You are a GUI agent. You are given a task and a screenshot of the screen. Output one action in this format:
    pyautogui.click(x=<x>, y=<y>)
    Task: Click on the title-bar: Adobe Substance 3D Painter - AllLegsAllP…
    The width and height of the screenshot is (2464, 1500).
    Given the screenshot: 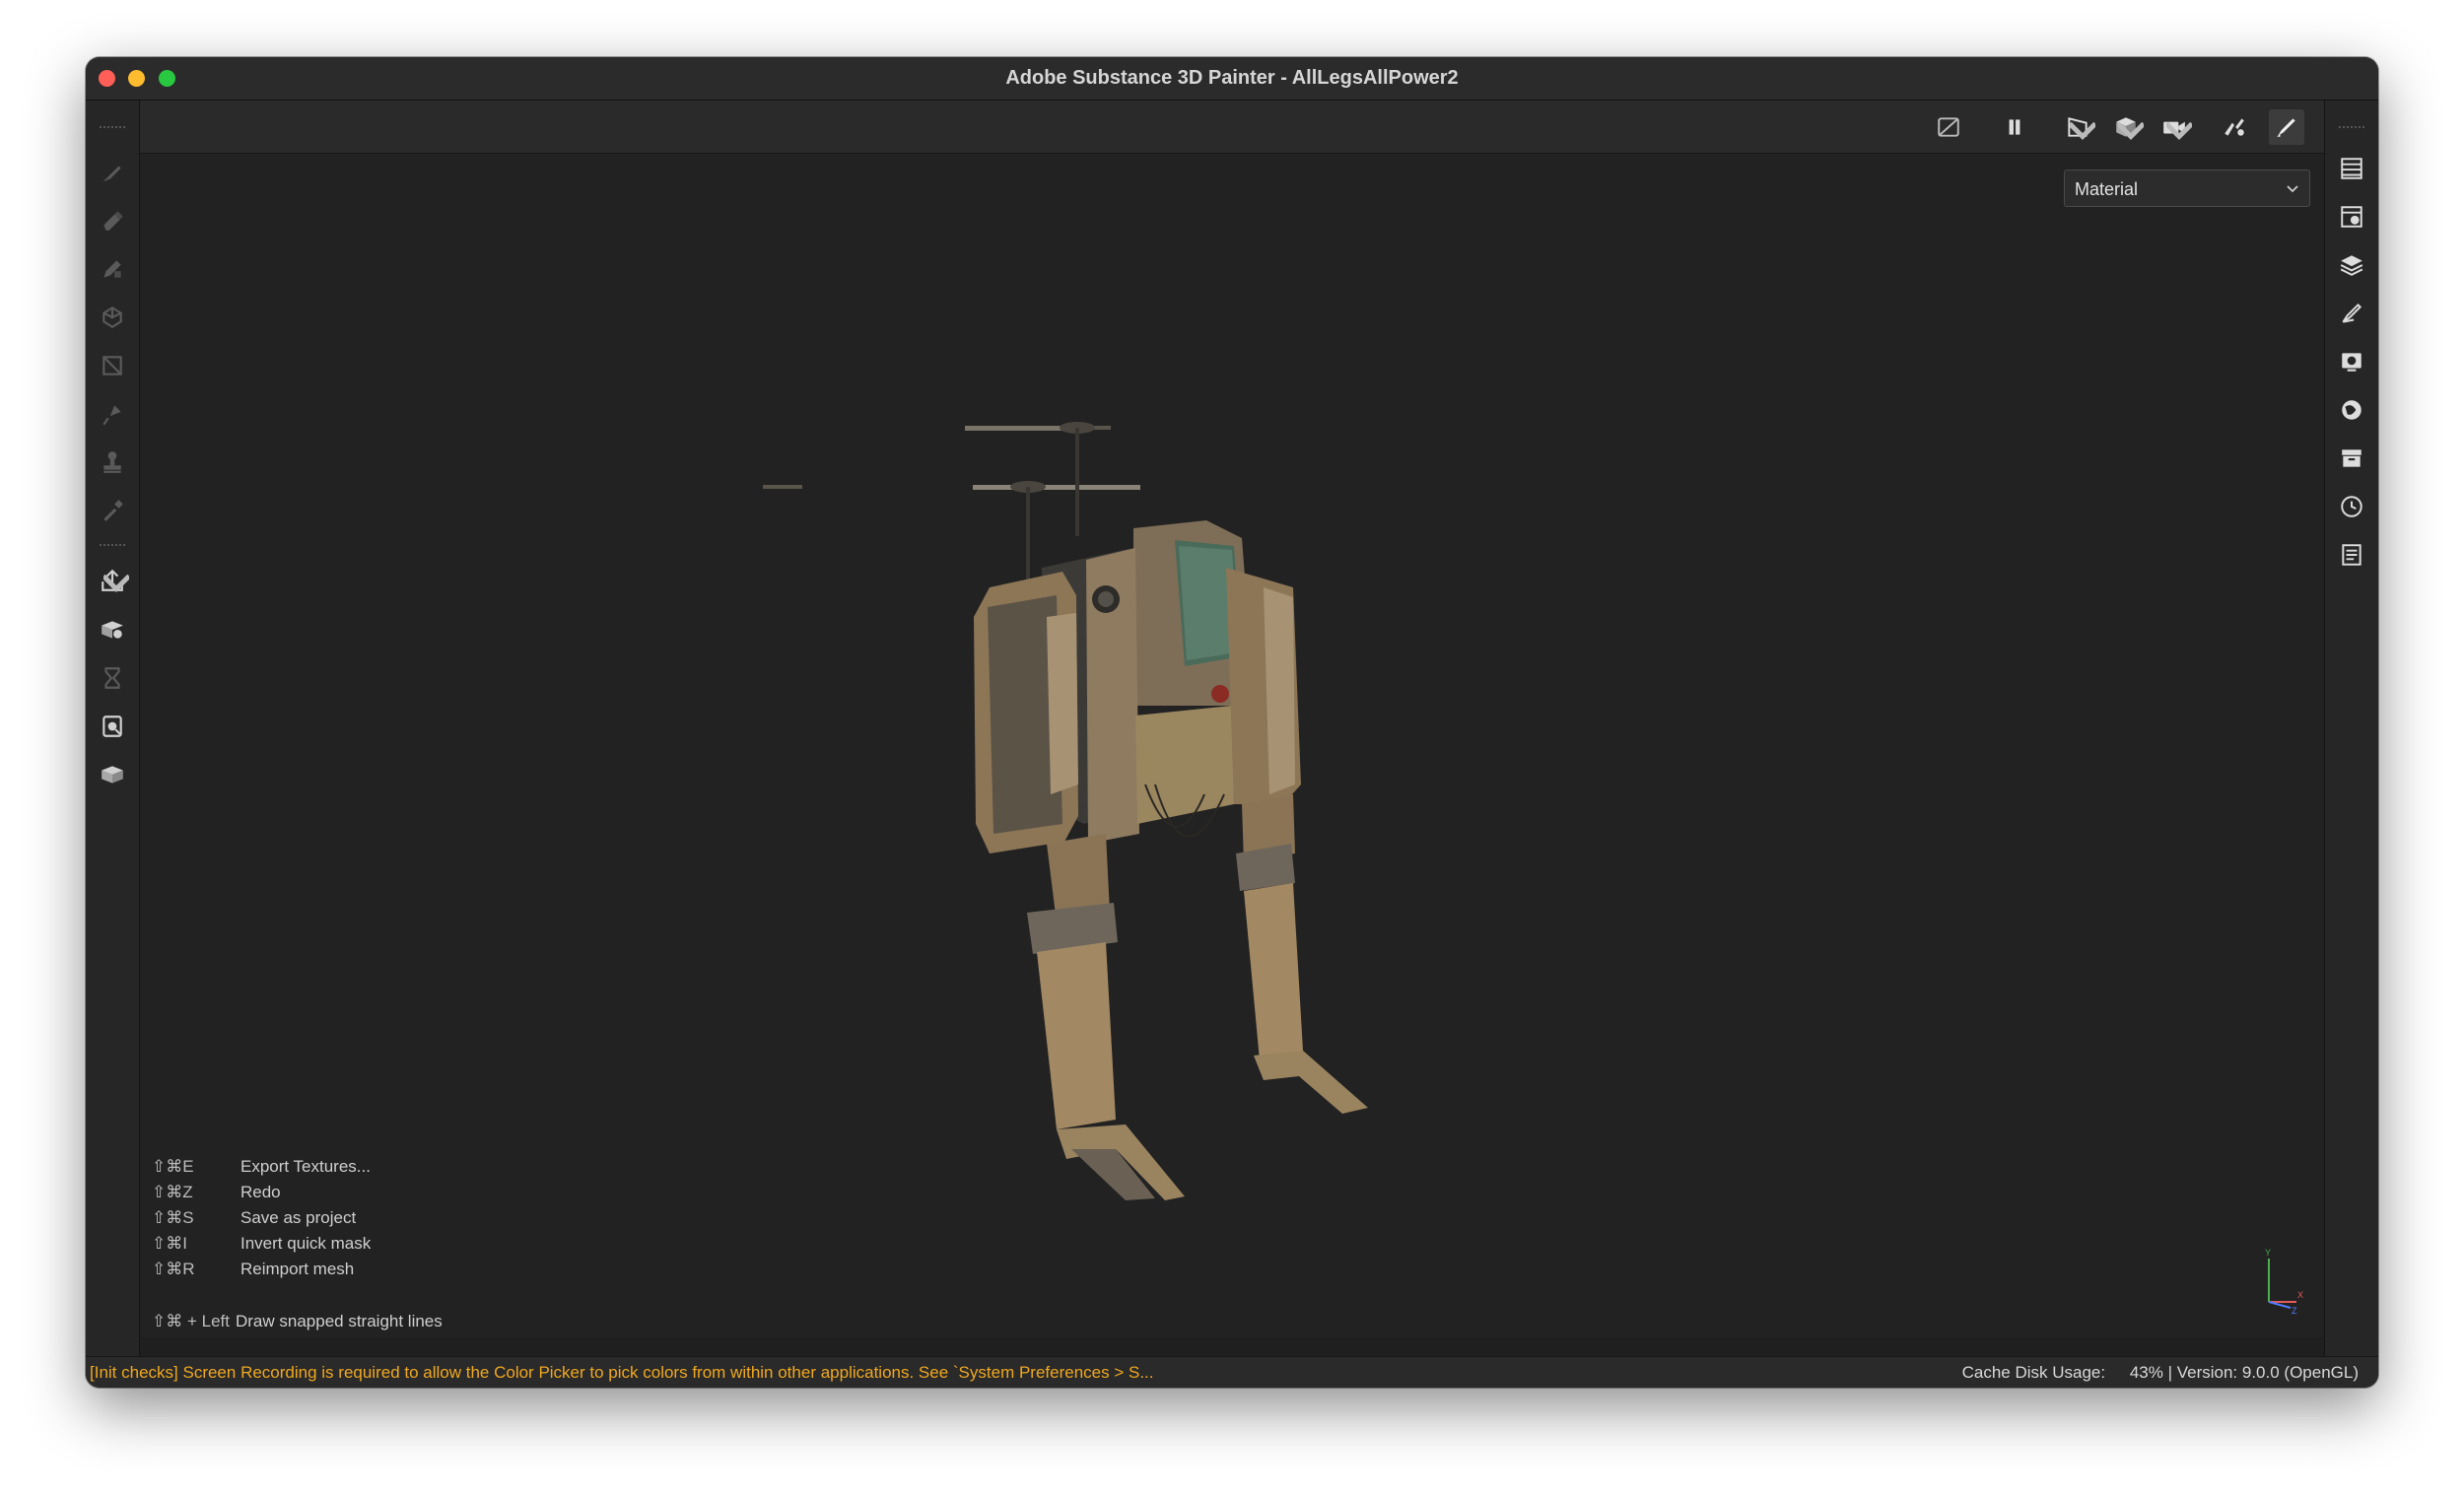 What is the action you would take?
    pyautogui.click(x=1232, y=79)
    